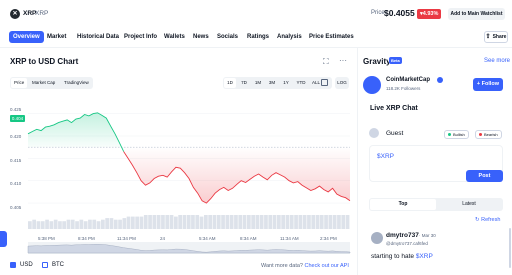 This screenshot has height=275, width=512. Describe the element at coordinates (230, 83) in the screenshot. I see `range-1d: 1D` at that location.